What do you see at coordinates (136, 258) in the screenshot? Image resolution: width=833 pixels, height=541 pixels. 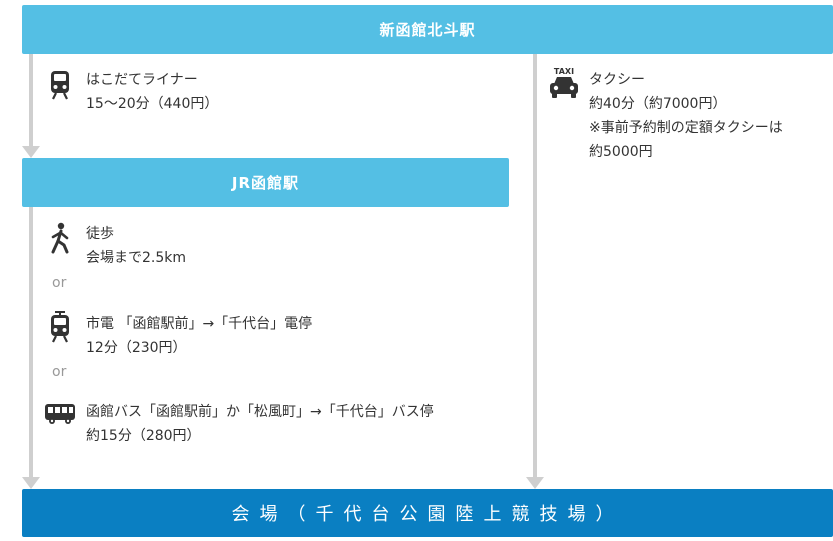 I see `route-detail: 会場まで2.5km` at bounding box center [136, 258].